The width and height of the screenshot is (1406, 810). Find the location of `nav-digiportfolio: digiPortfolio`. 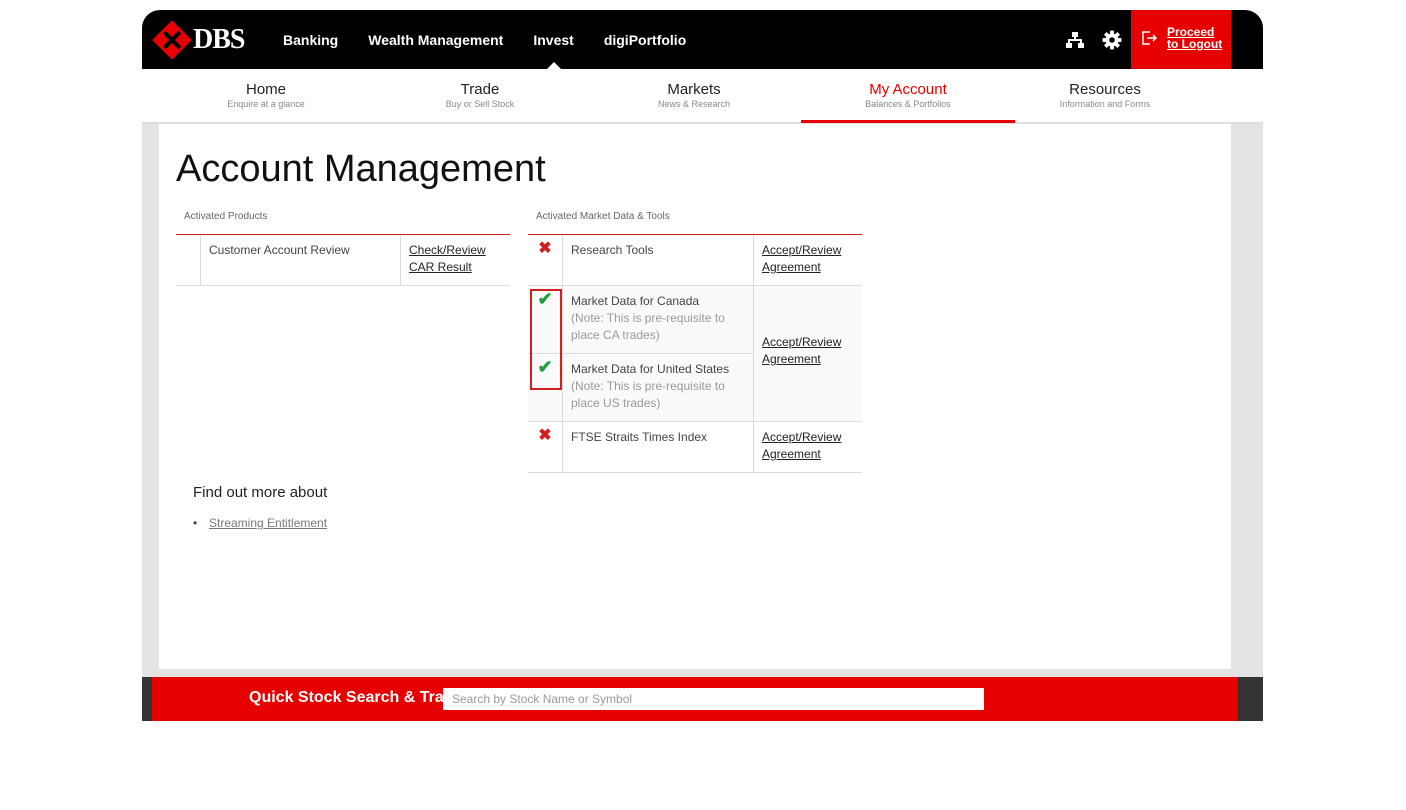

nav-digiportfolio: digiPortfolio is located at coordinates (645, 39).